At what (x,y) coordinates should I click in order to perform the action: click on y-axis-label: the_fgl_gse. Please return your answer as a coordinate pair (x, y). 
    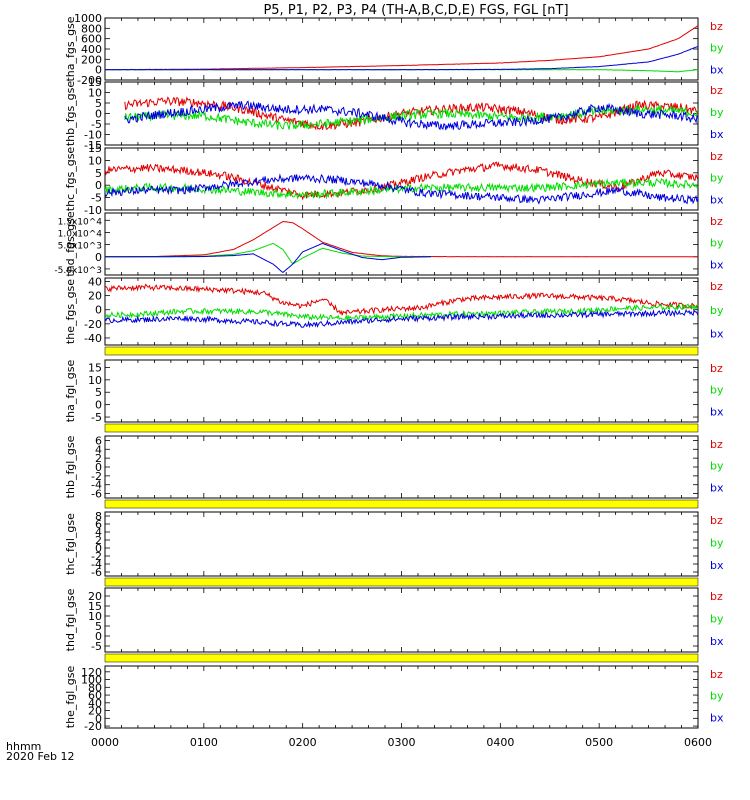
    Looking at the image, I should click on (70, 697).